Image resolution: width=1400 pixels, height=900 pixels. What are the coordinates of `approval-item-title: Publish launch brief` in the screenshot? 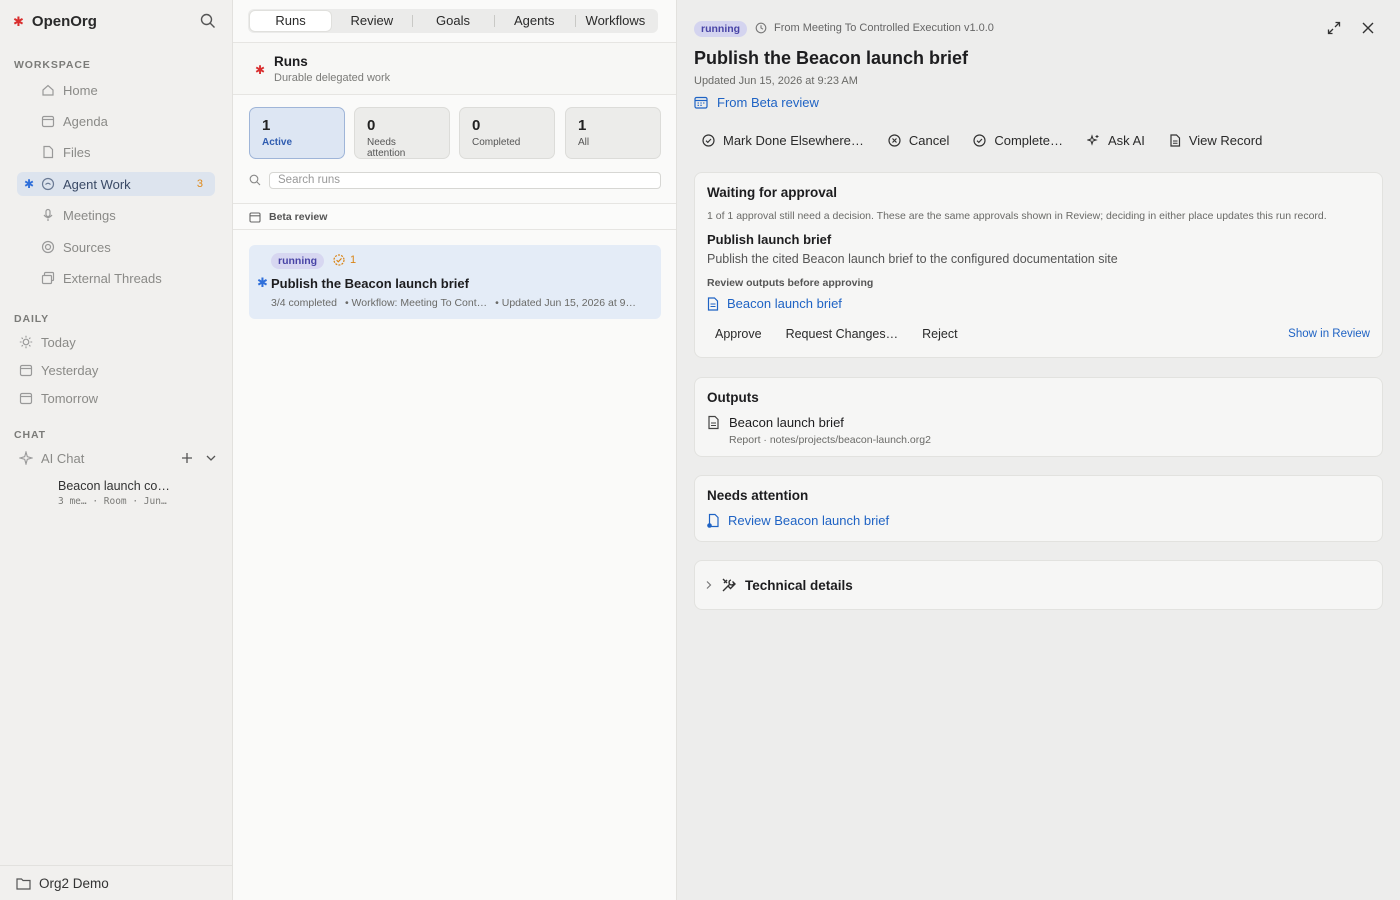 It's located at (769, 239).